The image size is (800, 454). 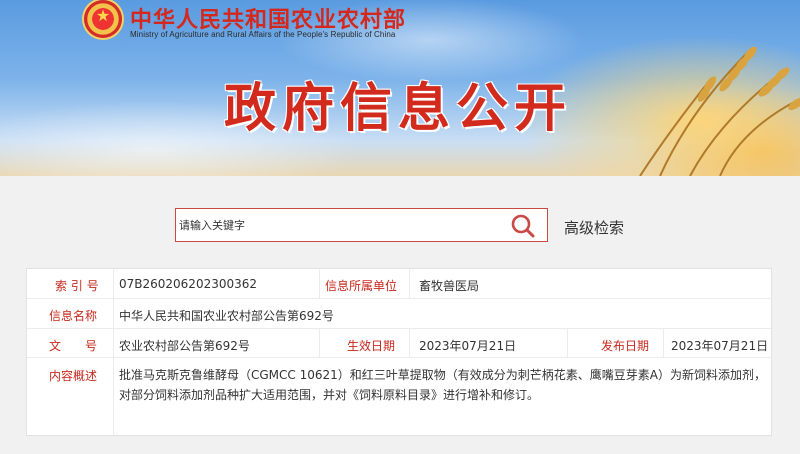 What do you see at coordinates (184, 346) in the screenshot?
I see `doc-no-value: 农业农村部公告第692号` at bounding box center [184, 346].